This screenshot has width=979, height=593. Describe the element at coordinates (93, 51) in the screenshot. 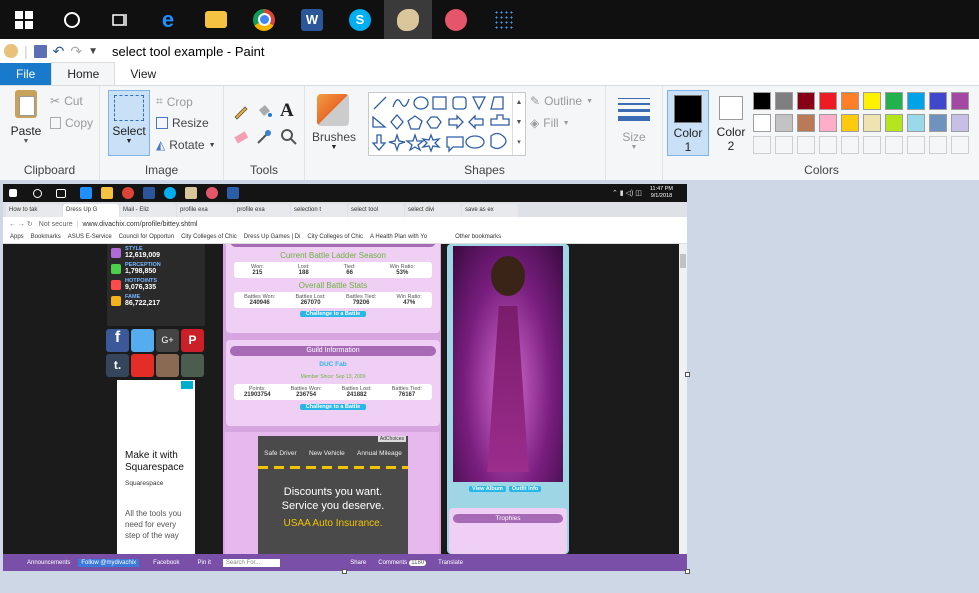

I see `qat-customize-icon: ▼` at that location.